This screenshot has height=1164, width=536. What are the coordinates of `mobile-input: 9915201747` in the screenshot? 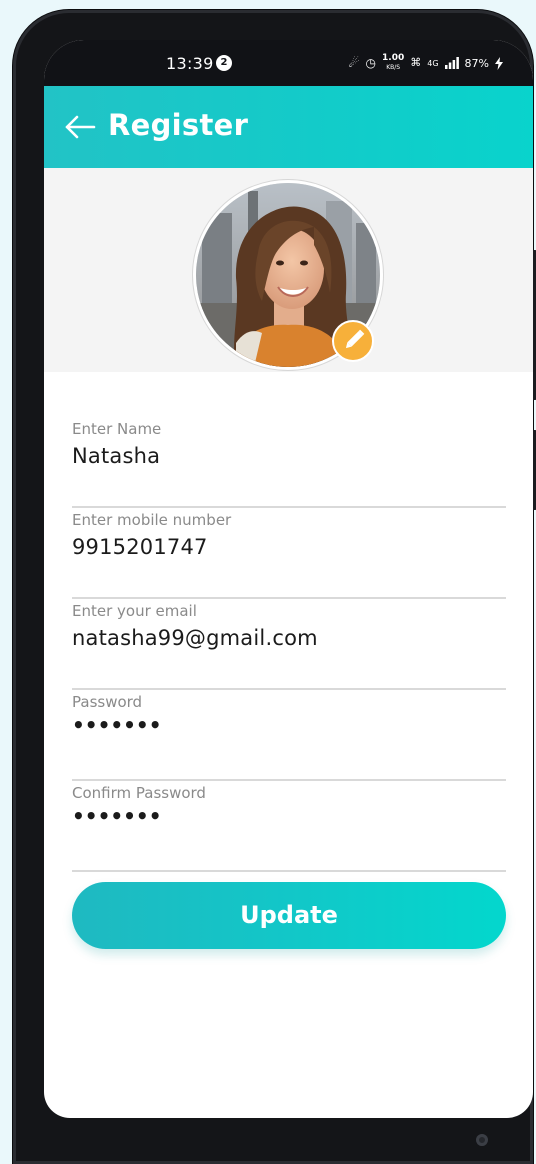 It's located at (140, 547).